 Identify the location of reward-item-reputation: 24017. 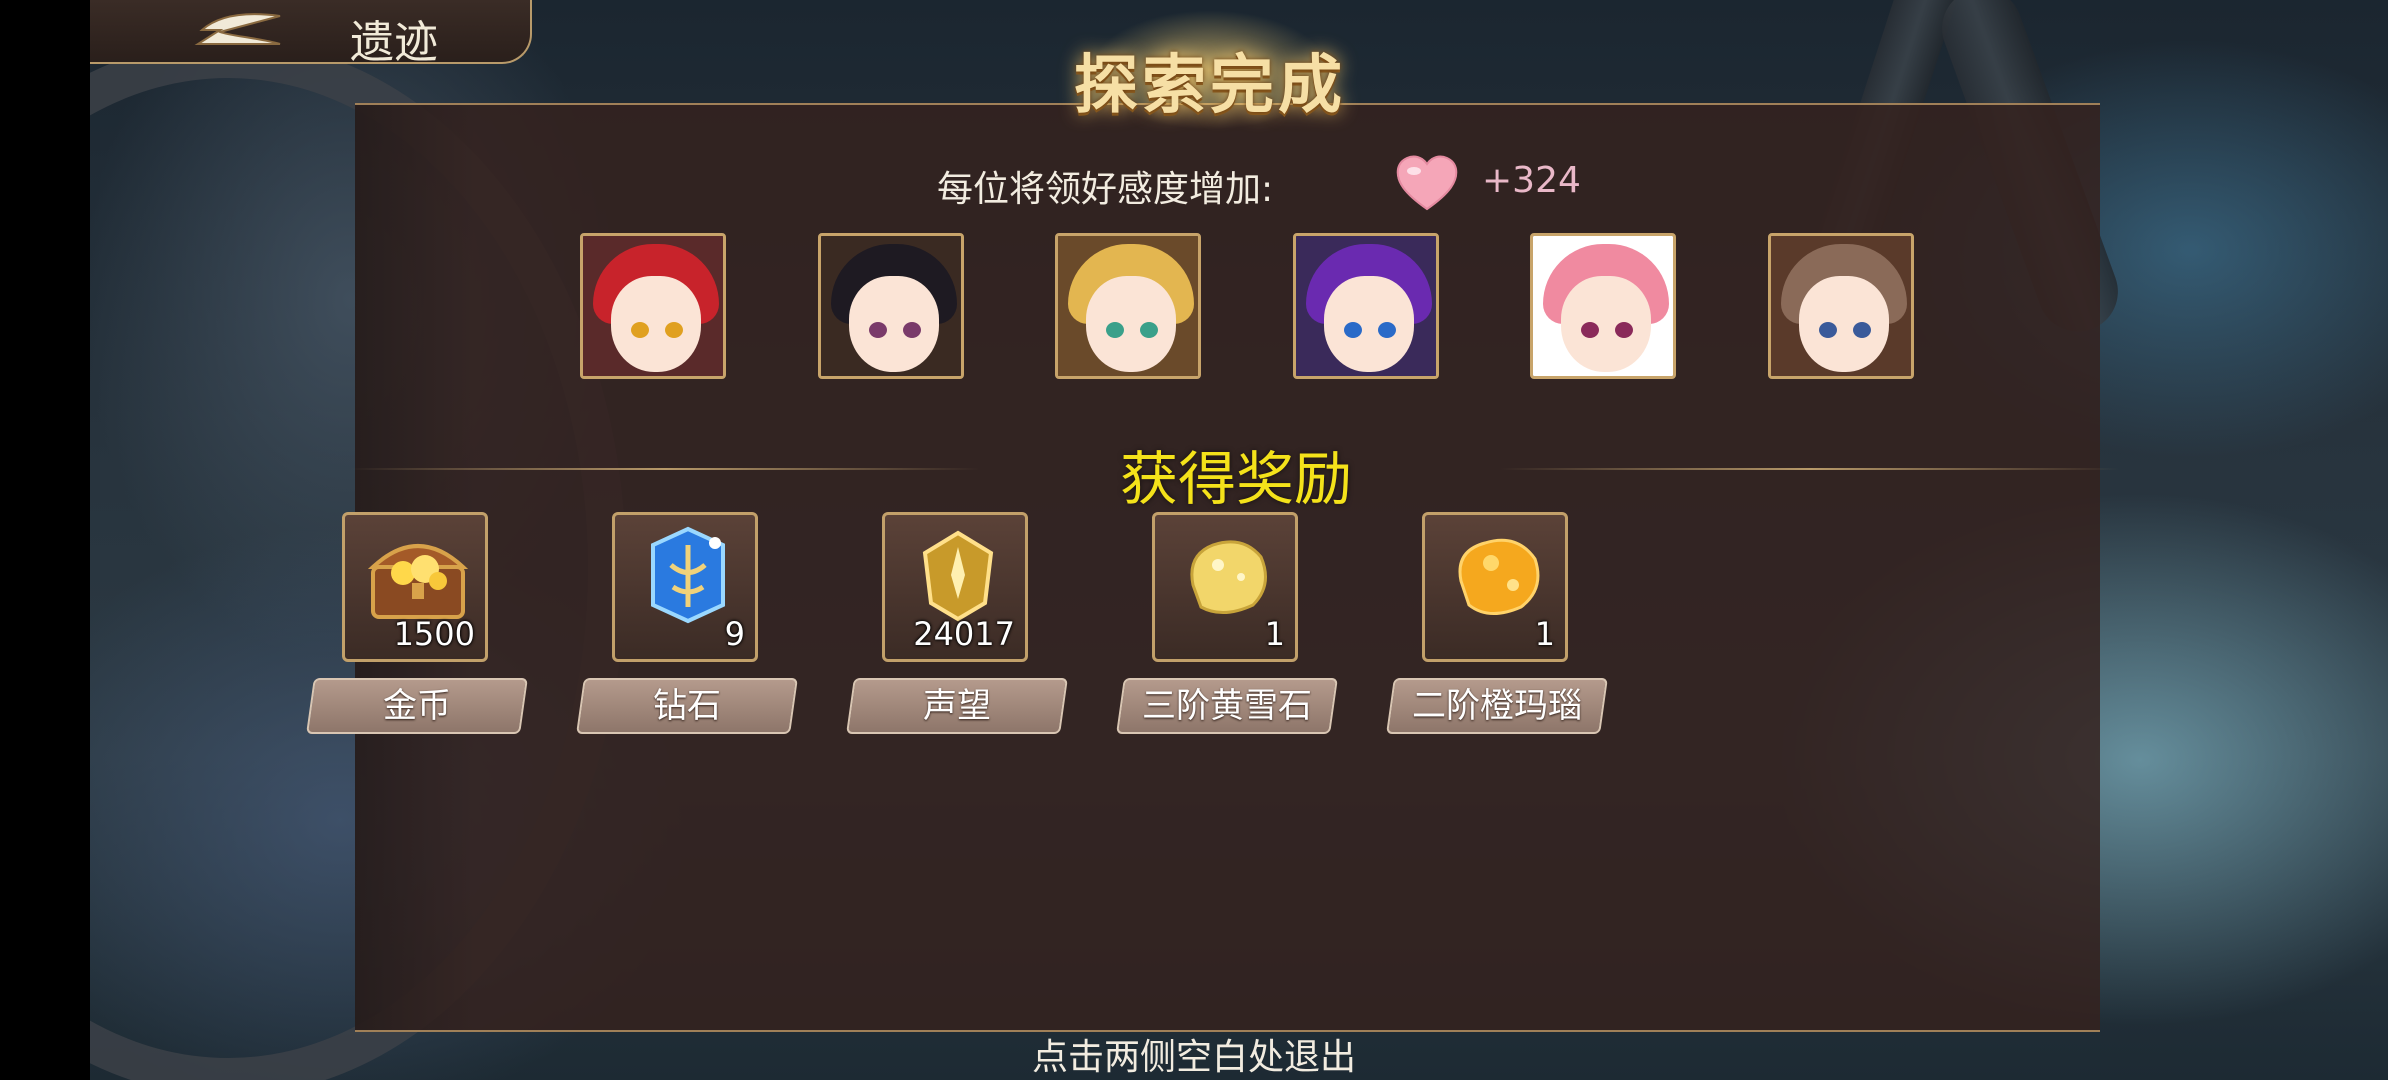
(955, 587).